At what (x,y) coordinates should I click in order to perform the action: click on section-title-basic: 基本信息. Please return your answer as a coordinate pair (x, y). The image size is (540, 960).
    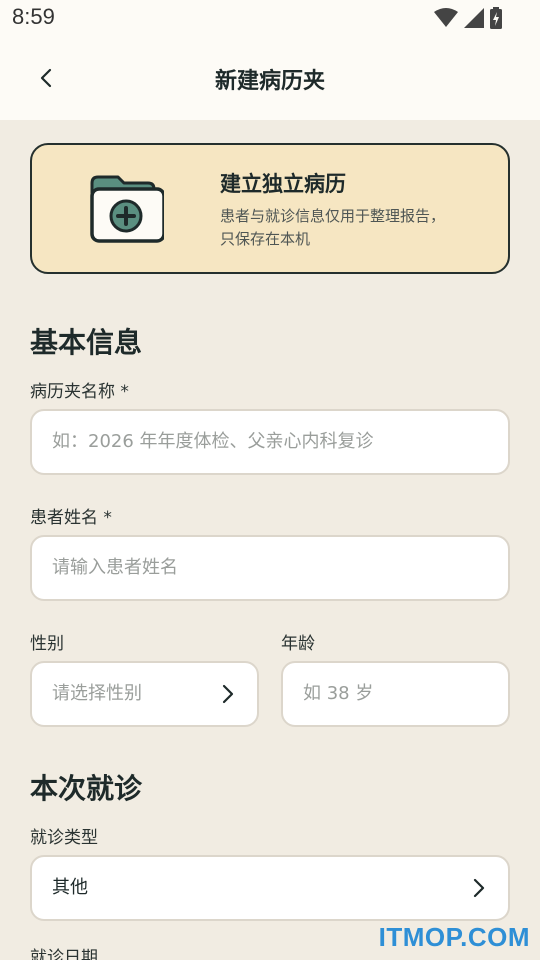
    Looking at the image, I should click on (86, 342).